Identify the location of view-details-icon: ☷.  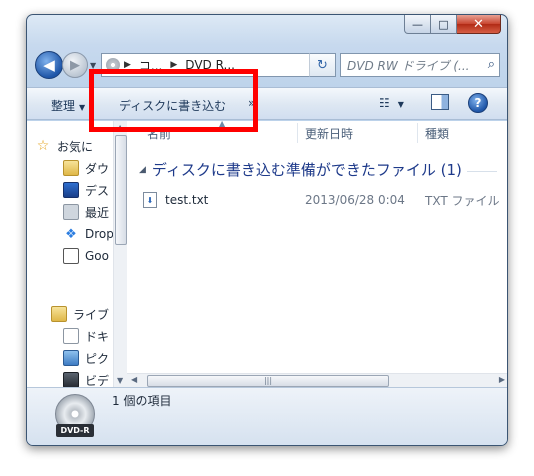
(384, 103).